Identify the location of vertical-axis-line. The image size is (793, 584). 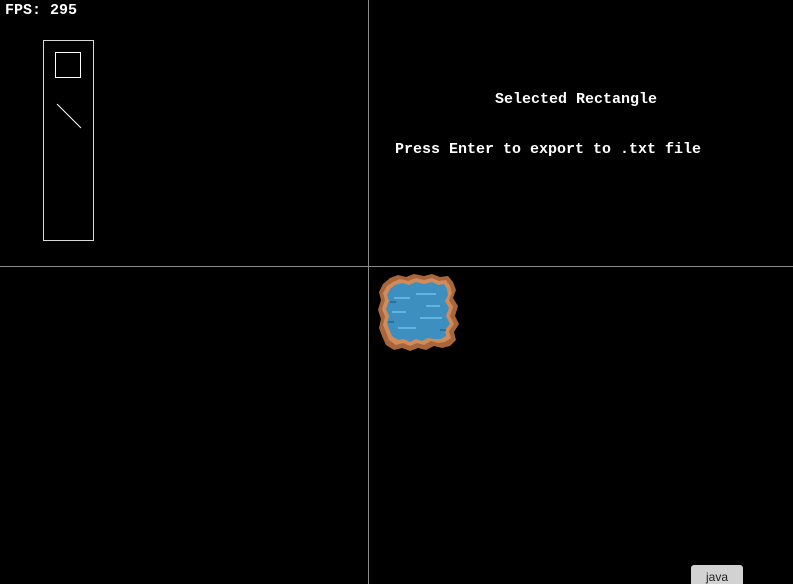
(368, 292).